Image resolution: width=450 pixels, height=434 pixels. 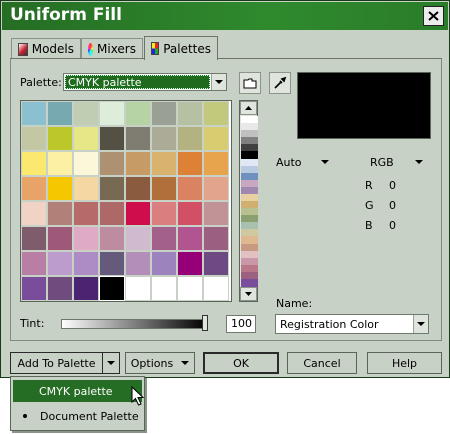 I want to click on tab-models: Models, so click(x=46, y=48).